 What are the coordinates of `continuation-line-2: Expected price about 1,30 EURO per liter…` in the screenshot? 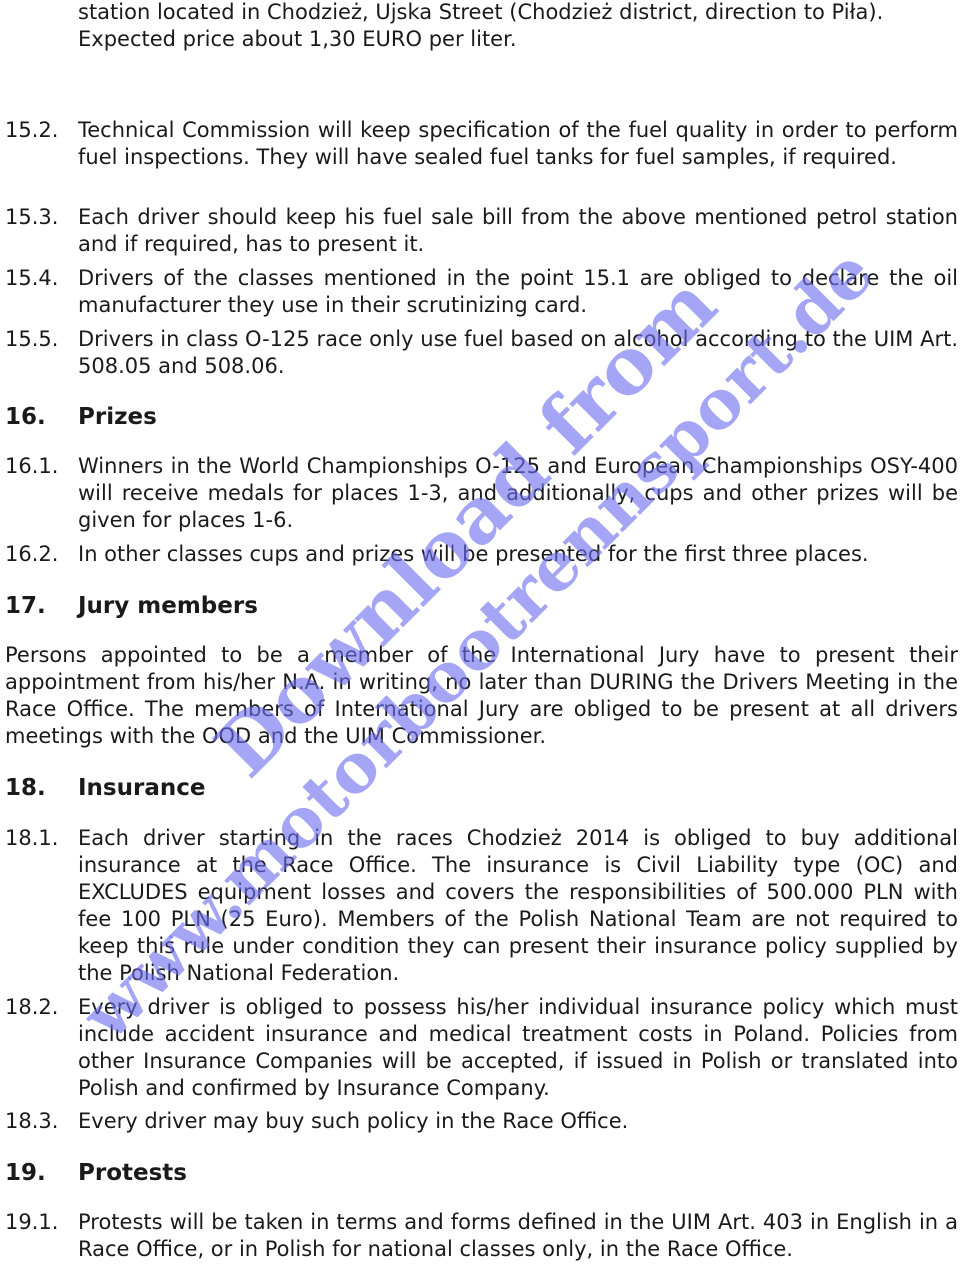 It's located at (297, 39).